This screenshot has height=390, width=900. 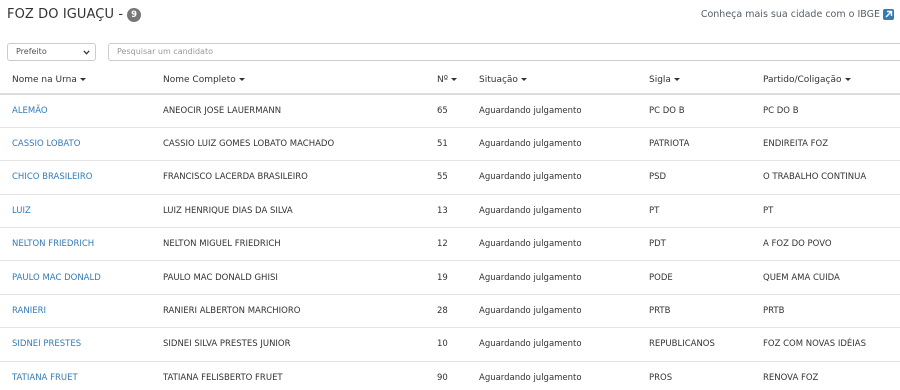 I want to click on cell-partido: FOZ COM NOVAS IDÉIAS, so click(x=831, y=344).